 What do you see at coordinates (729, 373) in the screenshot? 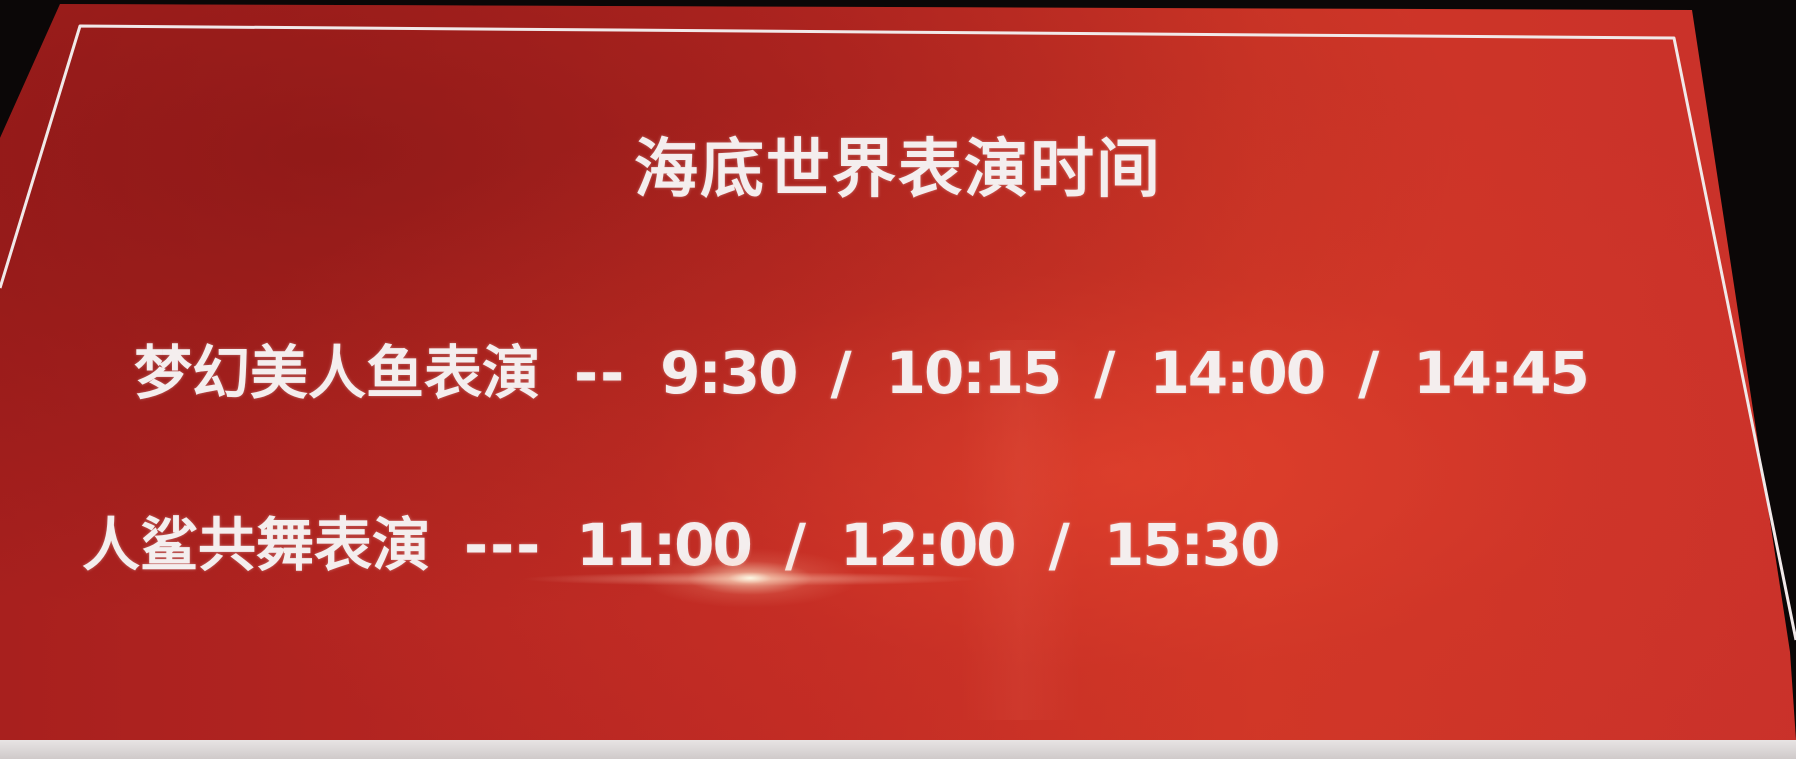
I see `show-time: 9:30` at bounding box center [729, 373].